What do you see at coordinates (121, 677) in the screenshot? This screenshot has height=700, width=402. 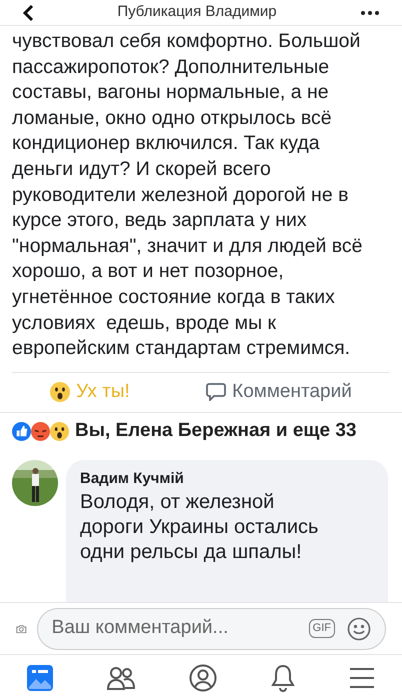 I see `friends-icon` at bounding box center [121, 677].